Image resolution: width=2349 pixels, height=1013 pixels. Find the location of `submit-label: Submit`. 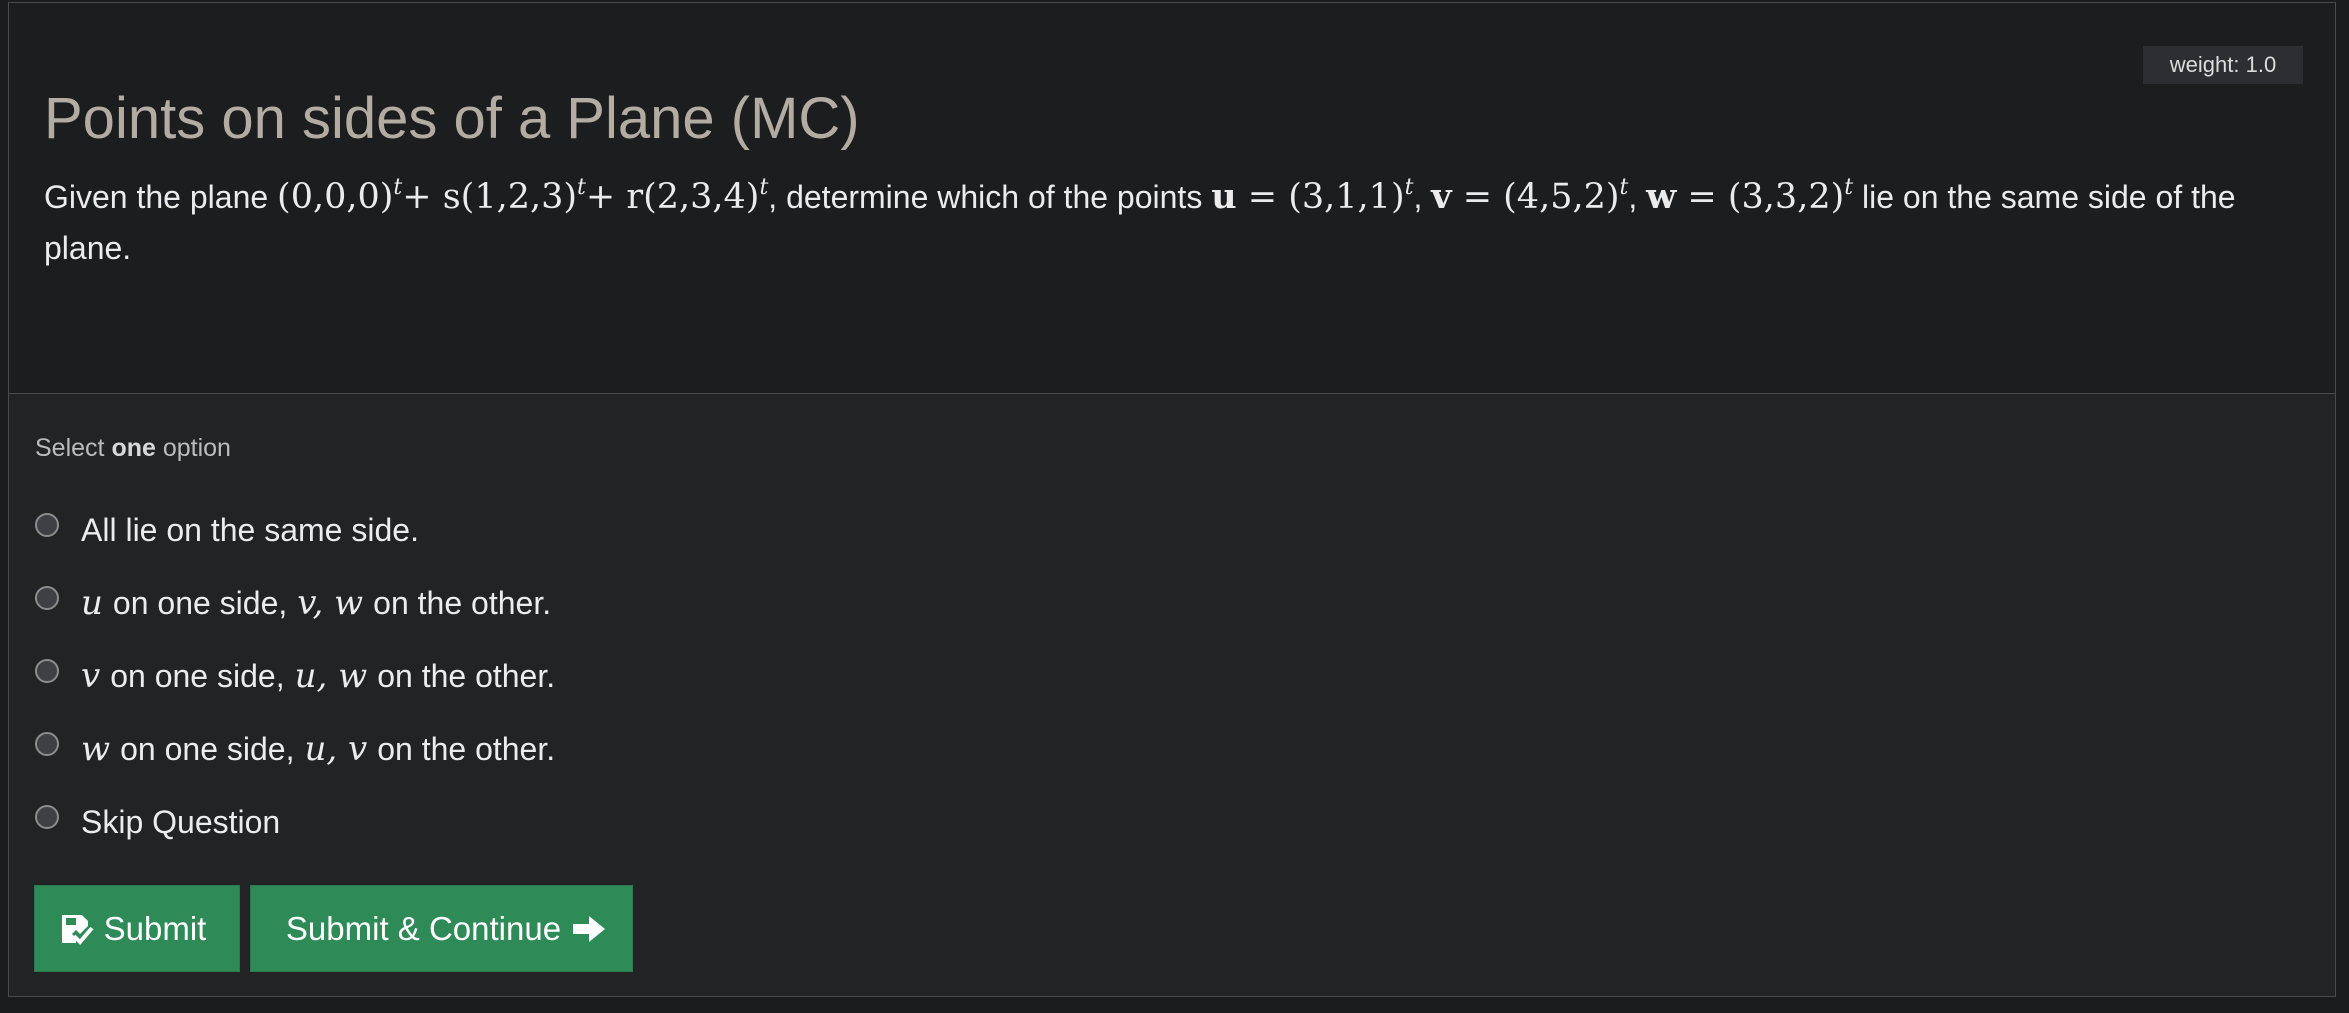

submit-label: Submit is located at coordinates (155, 928).